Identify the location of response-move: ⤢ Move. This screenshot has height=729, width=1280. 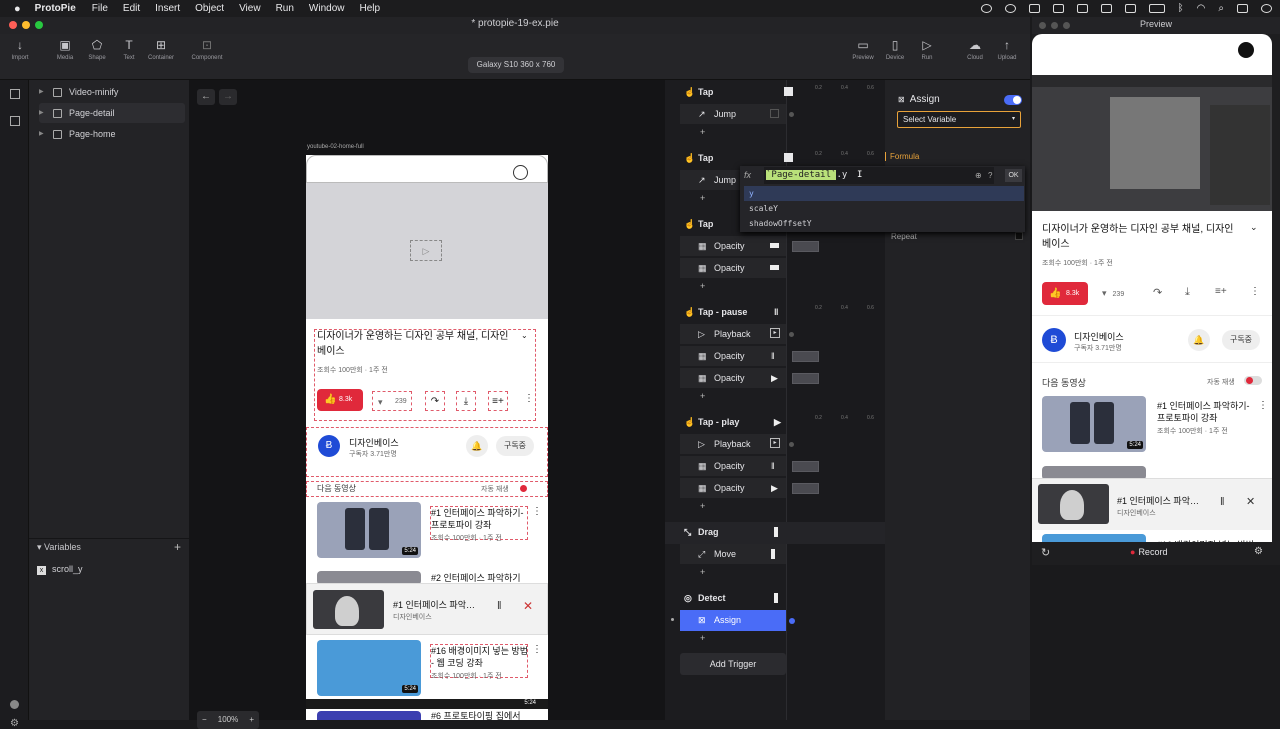
(733, 554).